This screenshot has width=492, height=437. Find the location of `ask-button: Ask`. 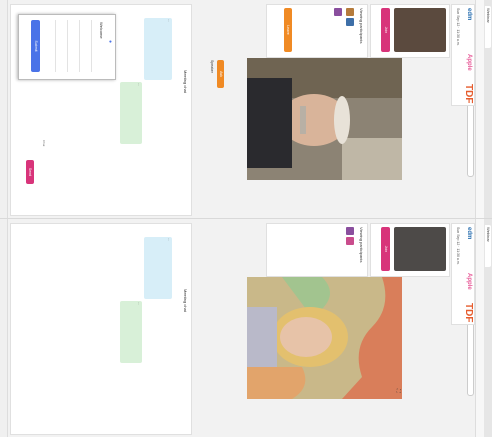

ask-button: Ask is located at coordinates (220, 74).